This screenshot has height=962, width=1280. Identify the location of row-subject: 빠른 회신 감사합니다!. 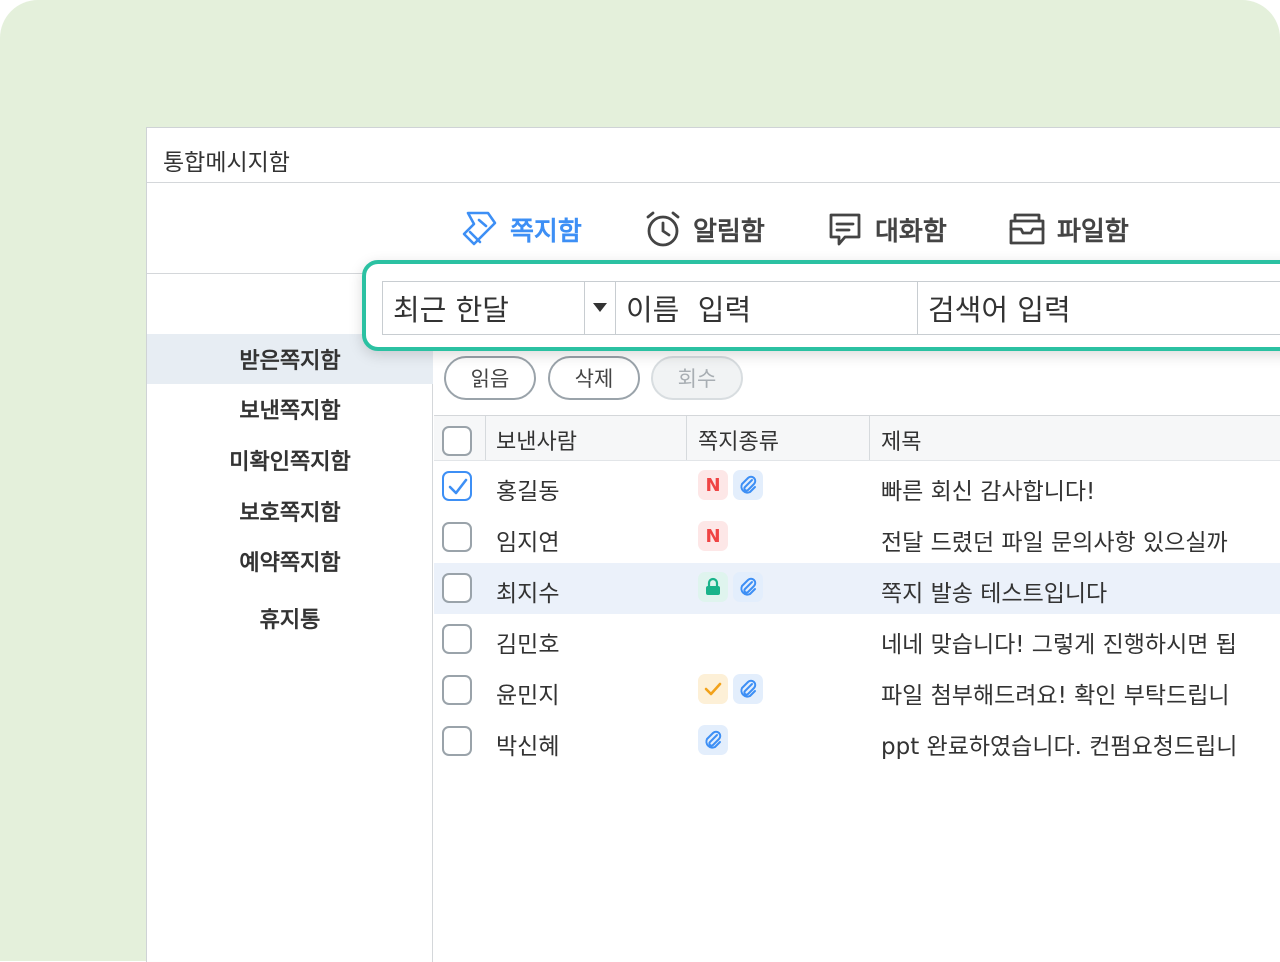
(988, 492).